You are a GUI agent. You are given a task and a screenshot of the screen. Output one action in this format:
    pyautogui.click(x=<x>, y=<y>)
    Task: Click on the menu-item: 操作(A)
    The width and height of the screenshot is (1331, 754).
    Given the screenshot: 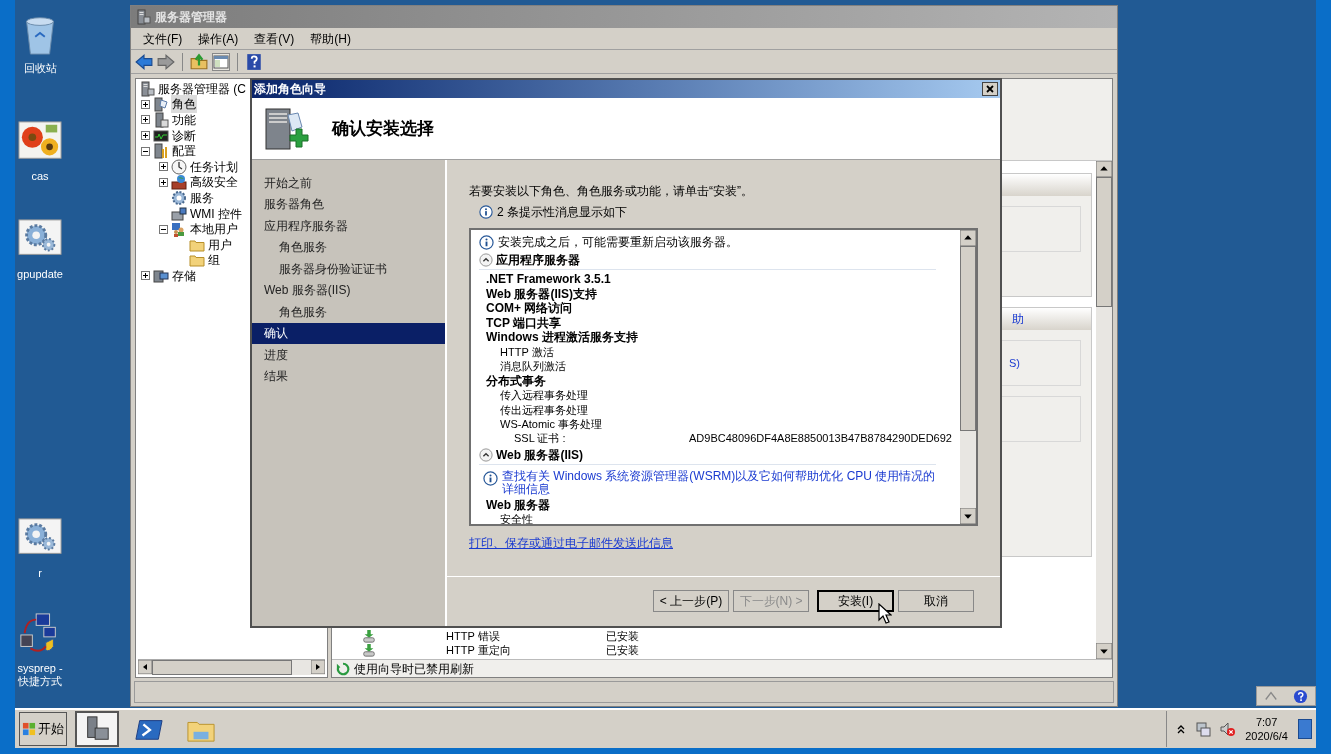 What is the action you would take?
    pyautogui.click(x=218, y=38)
    